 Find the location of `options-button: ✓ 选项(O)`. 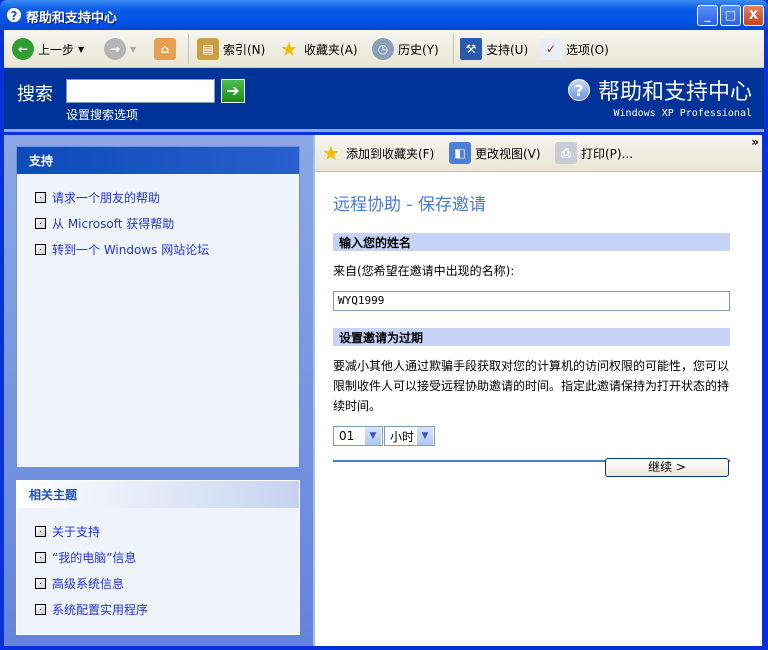

options-button: ✓ 选项(O) is located at coordinates (574, 49).